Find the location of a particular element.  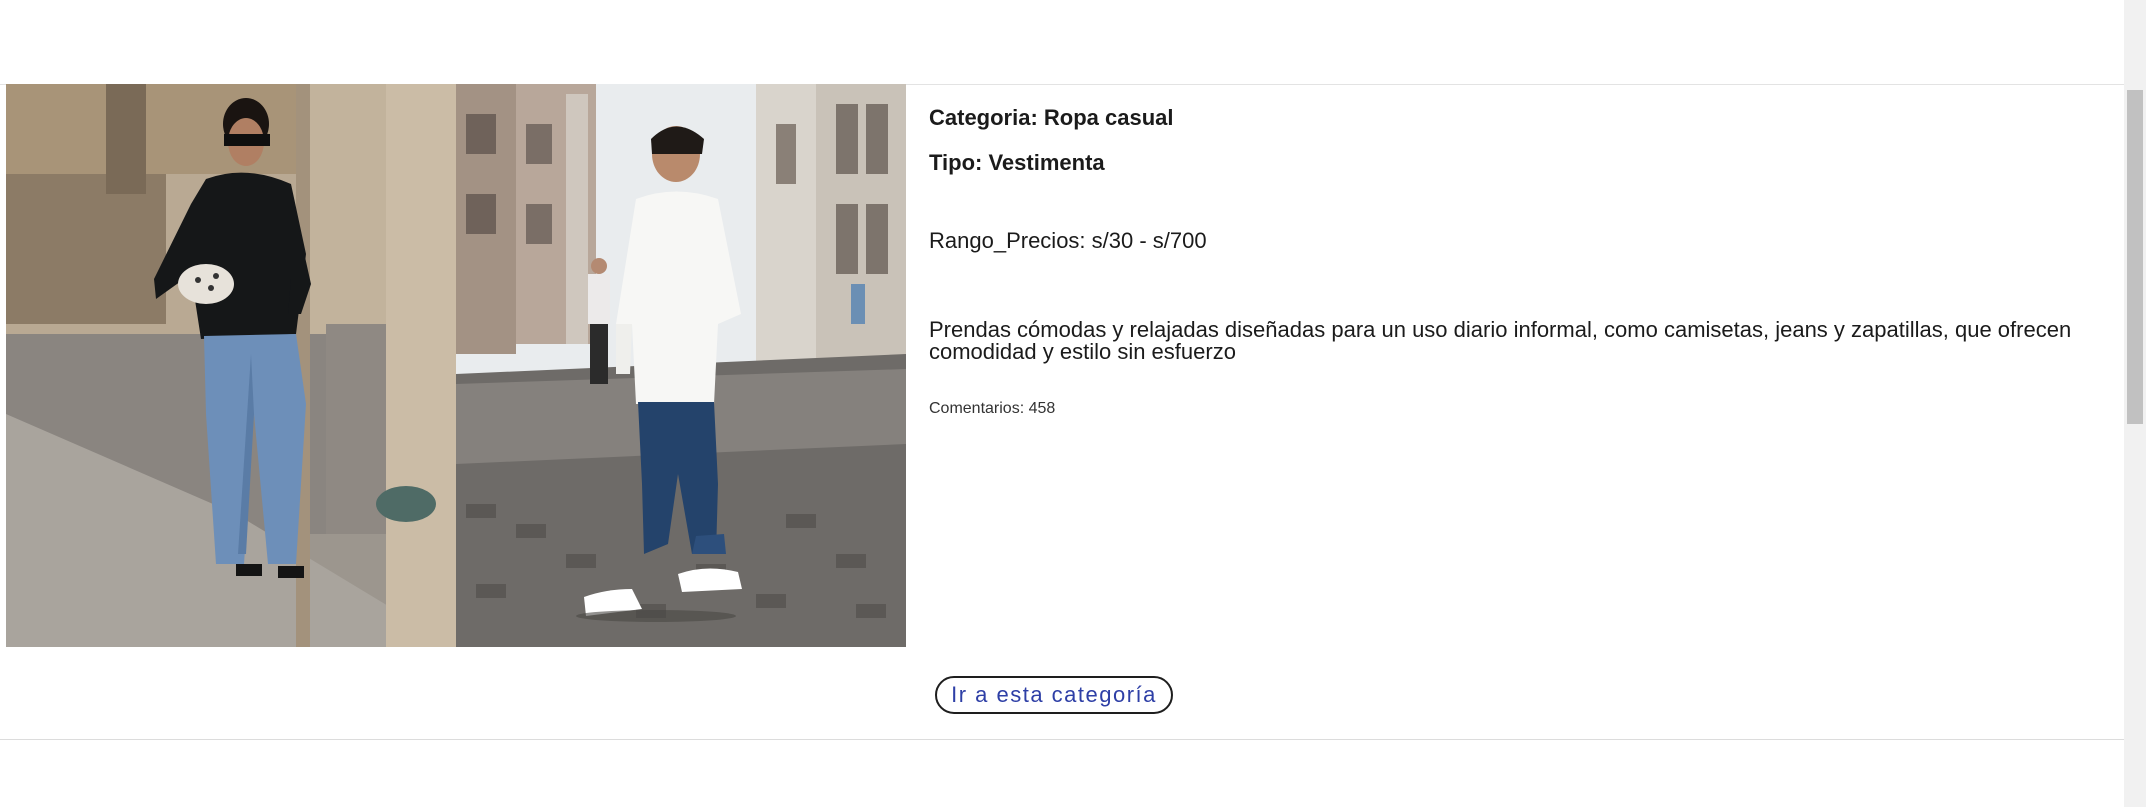

man-casual-outfit-photo is located at coordinates (681, 365).